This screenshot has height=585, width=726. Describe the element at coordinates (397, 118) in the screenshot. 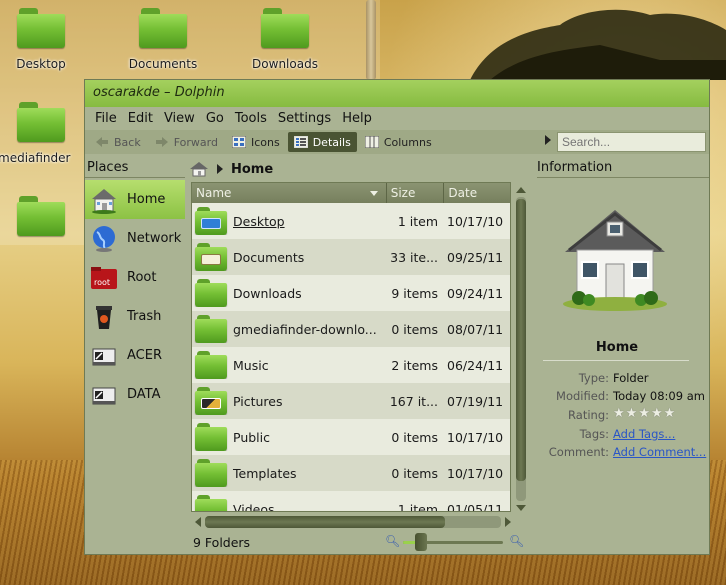

I see `menubar: File Edit View Go Tools Settings Help` at that location.